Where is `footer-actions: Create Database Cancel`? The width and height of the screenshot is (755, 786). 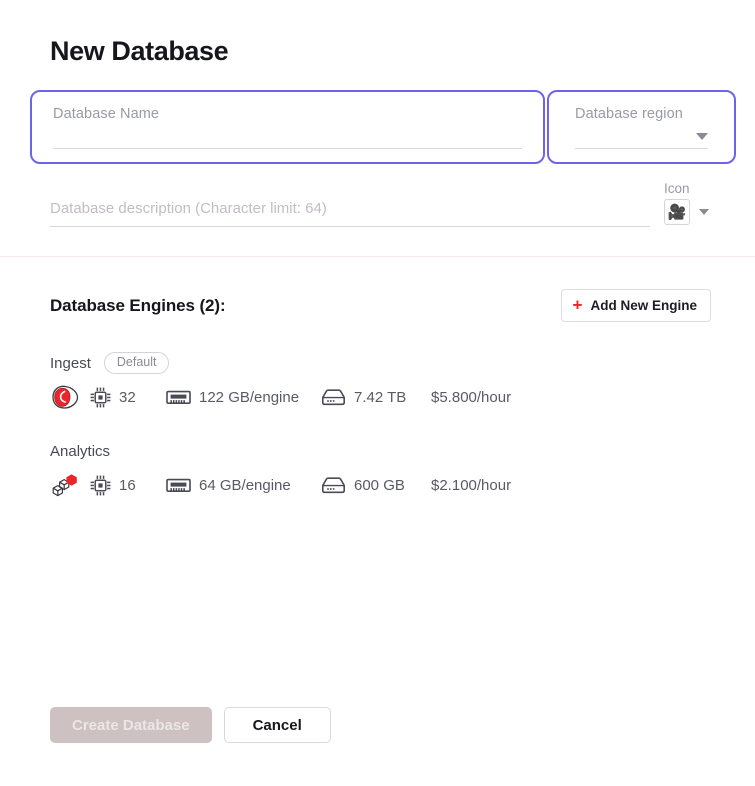
footer-actions: Create Database Cancel is located at coordinates (190, 725).